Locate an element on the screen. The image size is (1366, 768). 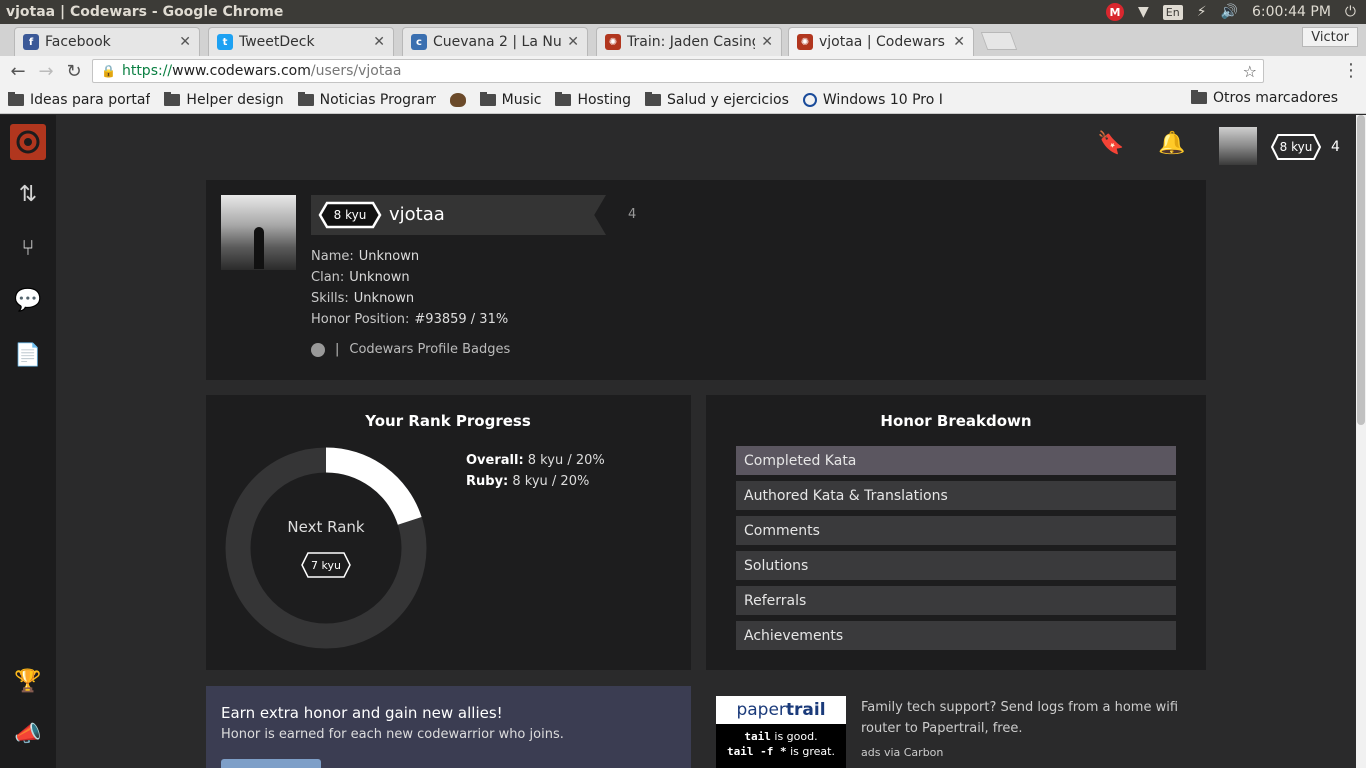
tab-vjotaa-codewars: ✺ vjotaa | Codewars ✕ is located at coordinates (881, 41).